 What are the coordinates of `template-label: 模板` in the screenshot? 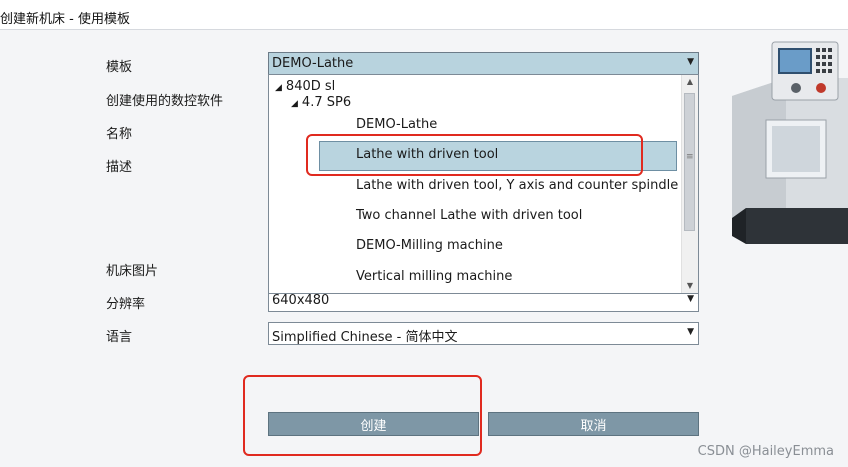 It's located at (119, 67).